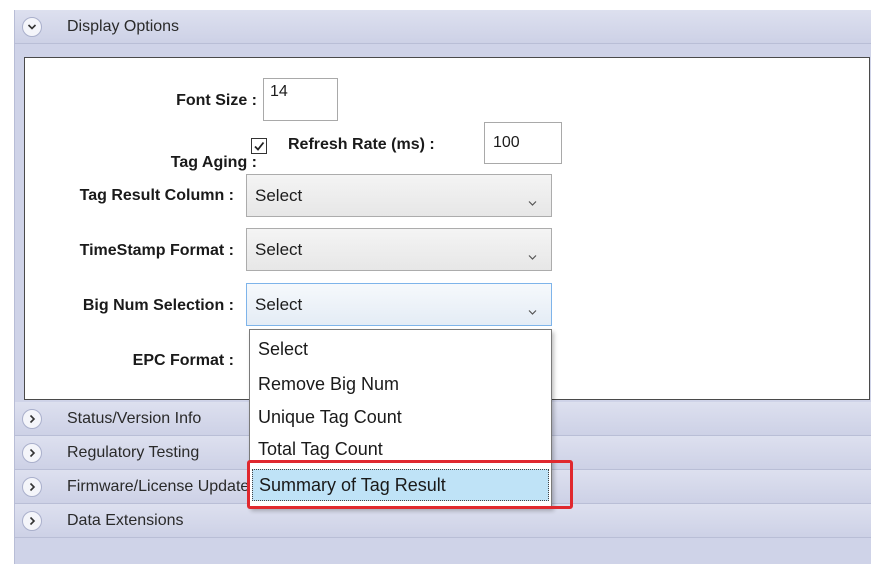  I want to click on section-title-data-extensions: Data Extensions, so click(125, 520).